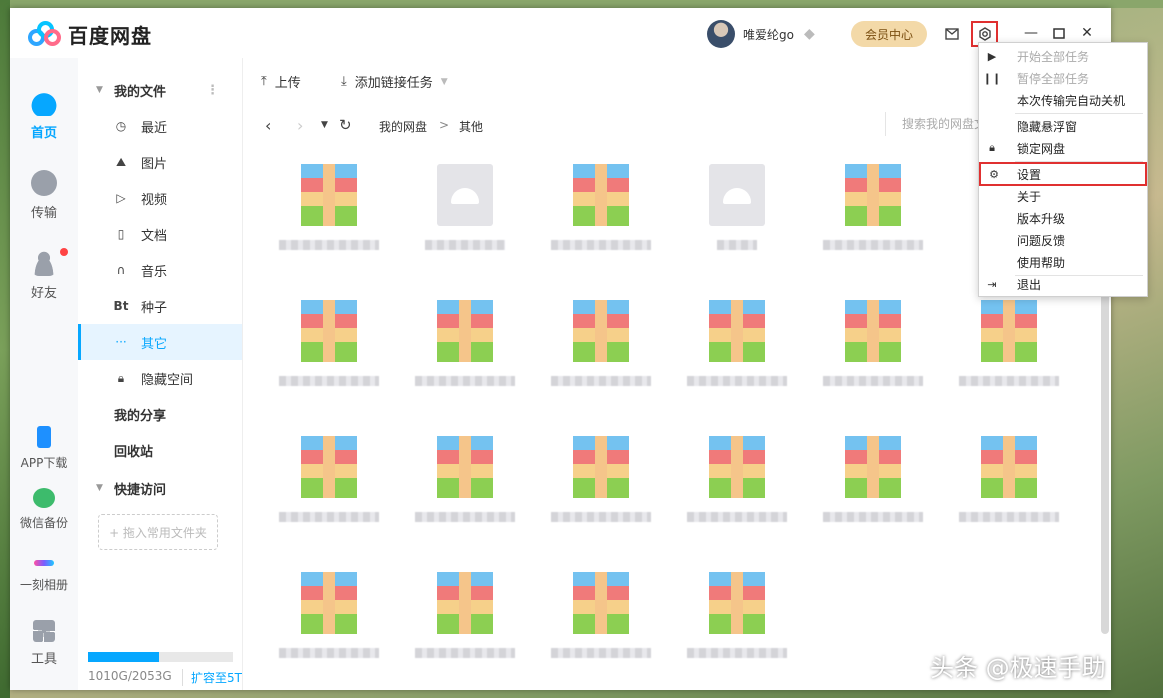 This screenshot has height=698, width=1163. What do you see at coordinates (281, 81) in the screenshot?
I see `upload-button: ⤒ 上传` at bounding box center [281, 81].